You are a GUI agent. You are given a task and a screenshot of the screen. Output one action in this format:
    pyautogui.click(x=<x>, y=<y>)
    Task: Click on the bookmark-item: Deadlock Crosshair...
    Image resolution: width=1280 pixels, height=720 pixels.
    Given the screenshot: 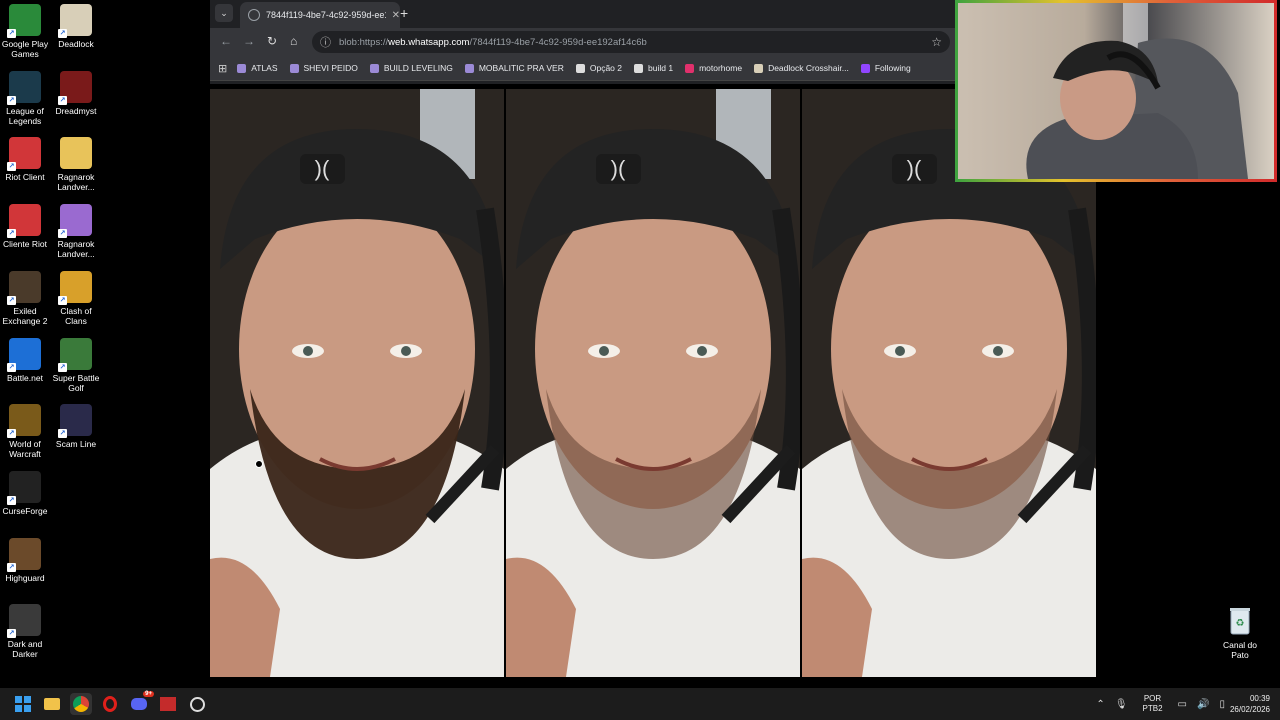 What is the action you would take?
    pyautogui.click(x=801, y=68)
    